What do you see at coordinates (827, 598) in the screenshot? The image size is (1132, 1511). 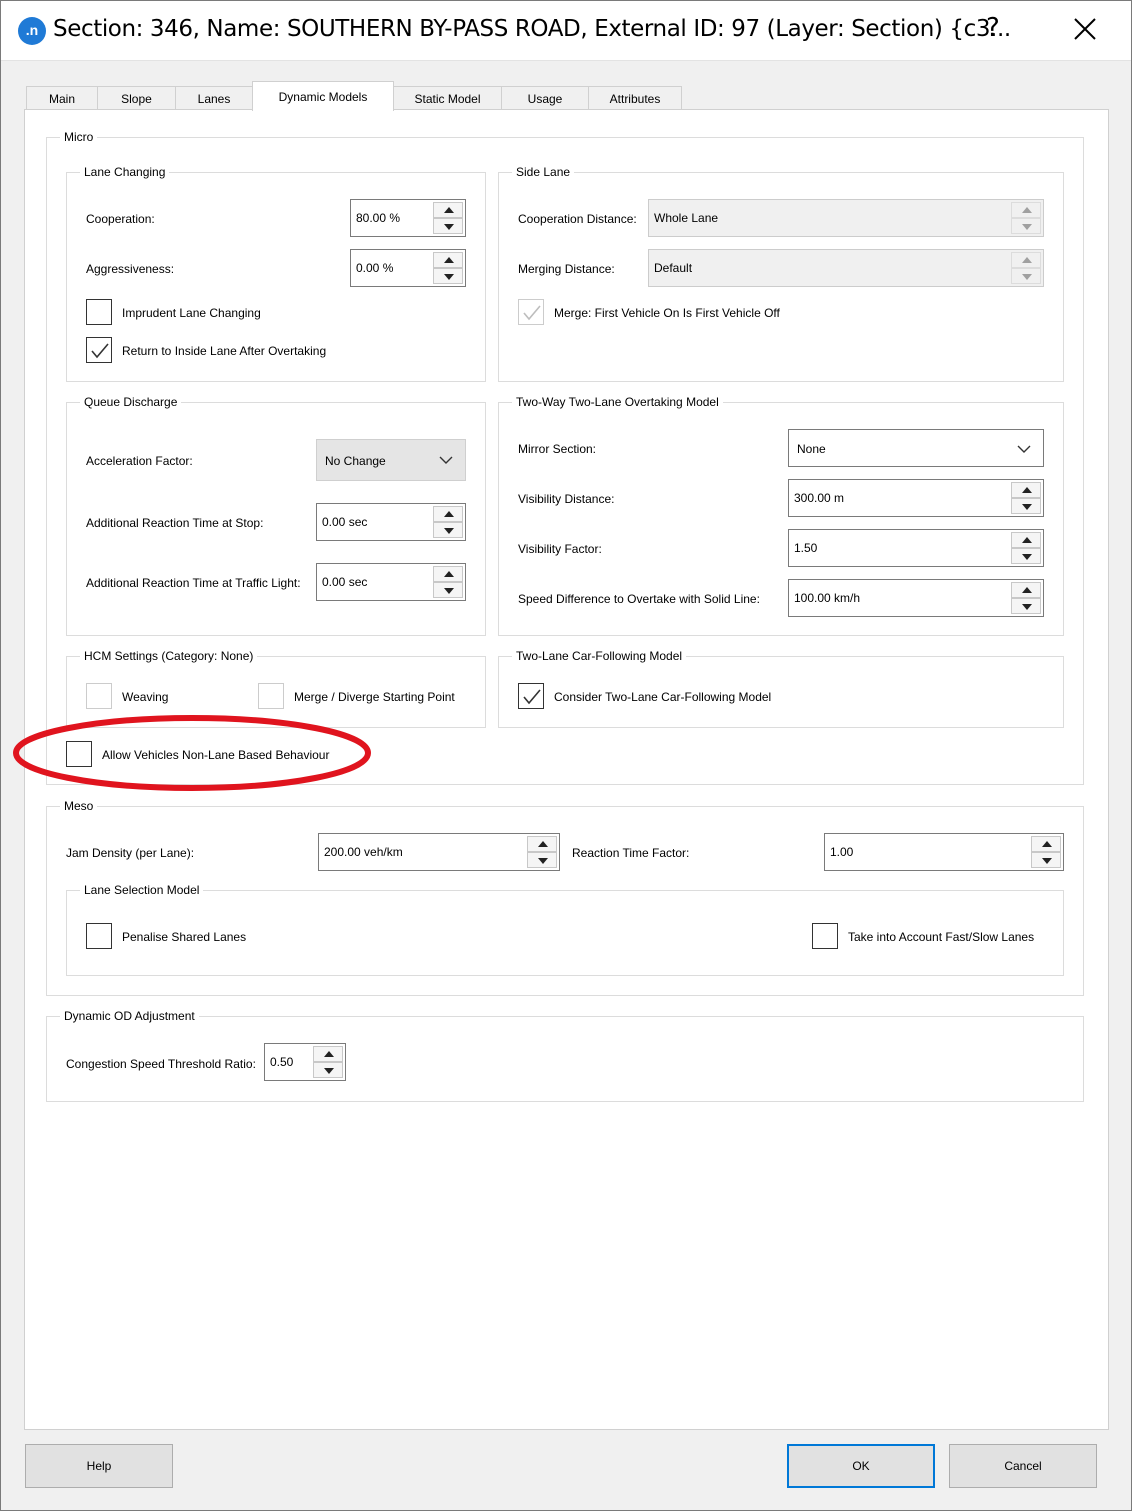 I see `speed-difference-value: 100.00 km/h` at bounding box center [827, 598].